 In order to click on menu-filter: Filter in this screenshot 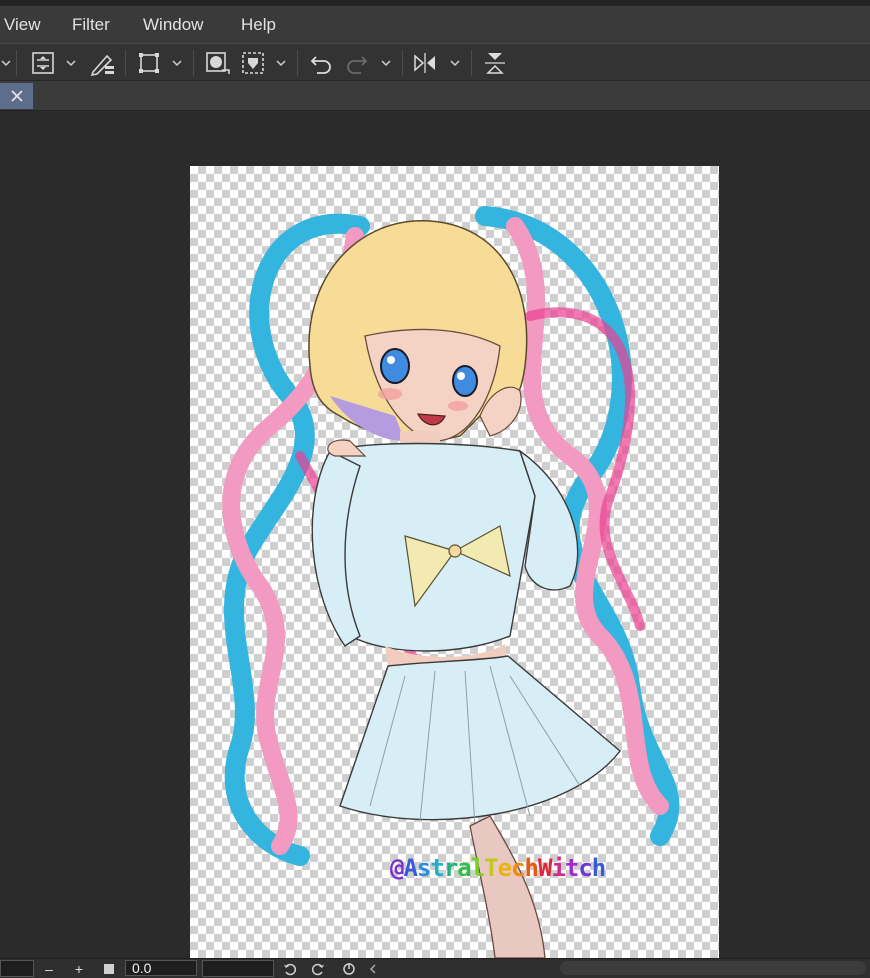, I will do `click(91, 25)`.